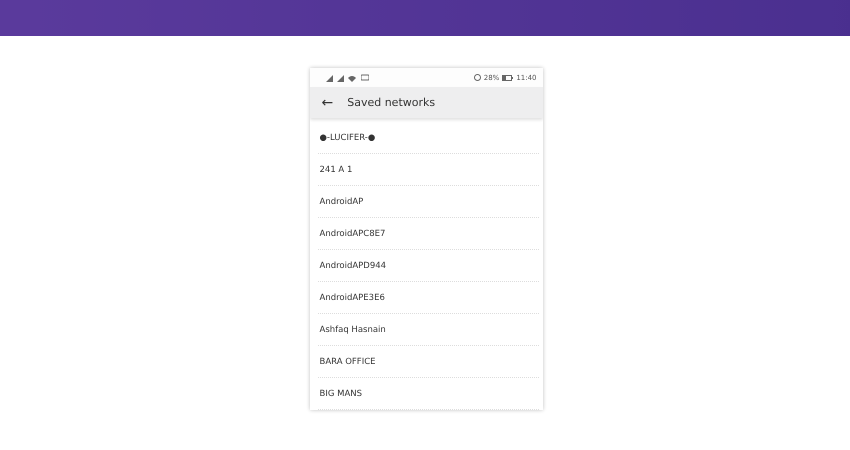 This screenshot has height=450, width=850. I want to click on network-item: BARA OFFICE, so click(428, 362).